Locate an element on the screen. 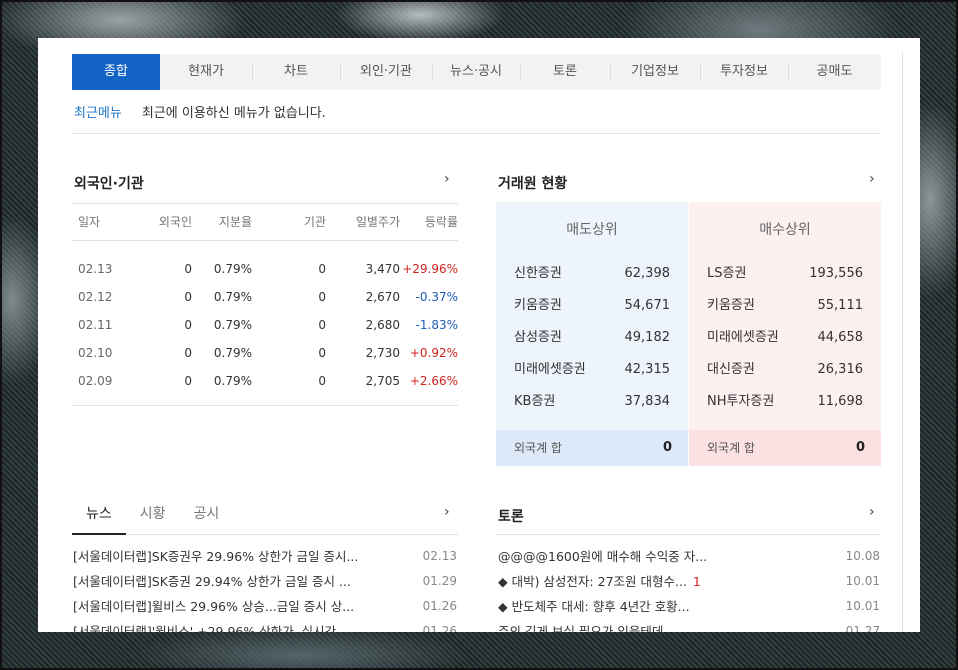 This screenshot has height=670, width=958. sell-broker-item: 신한증권 62,398 is located at coordinates (592, 274).